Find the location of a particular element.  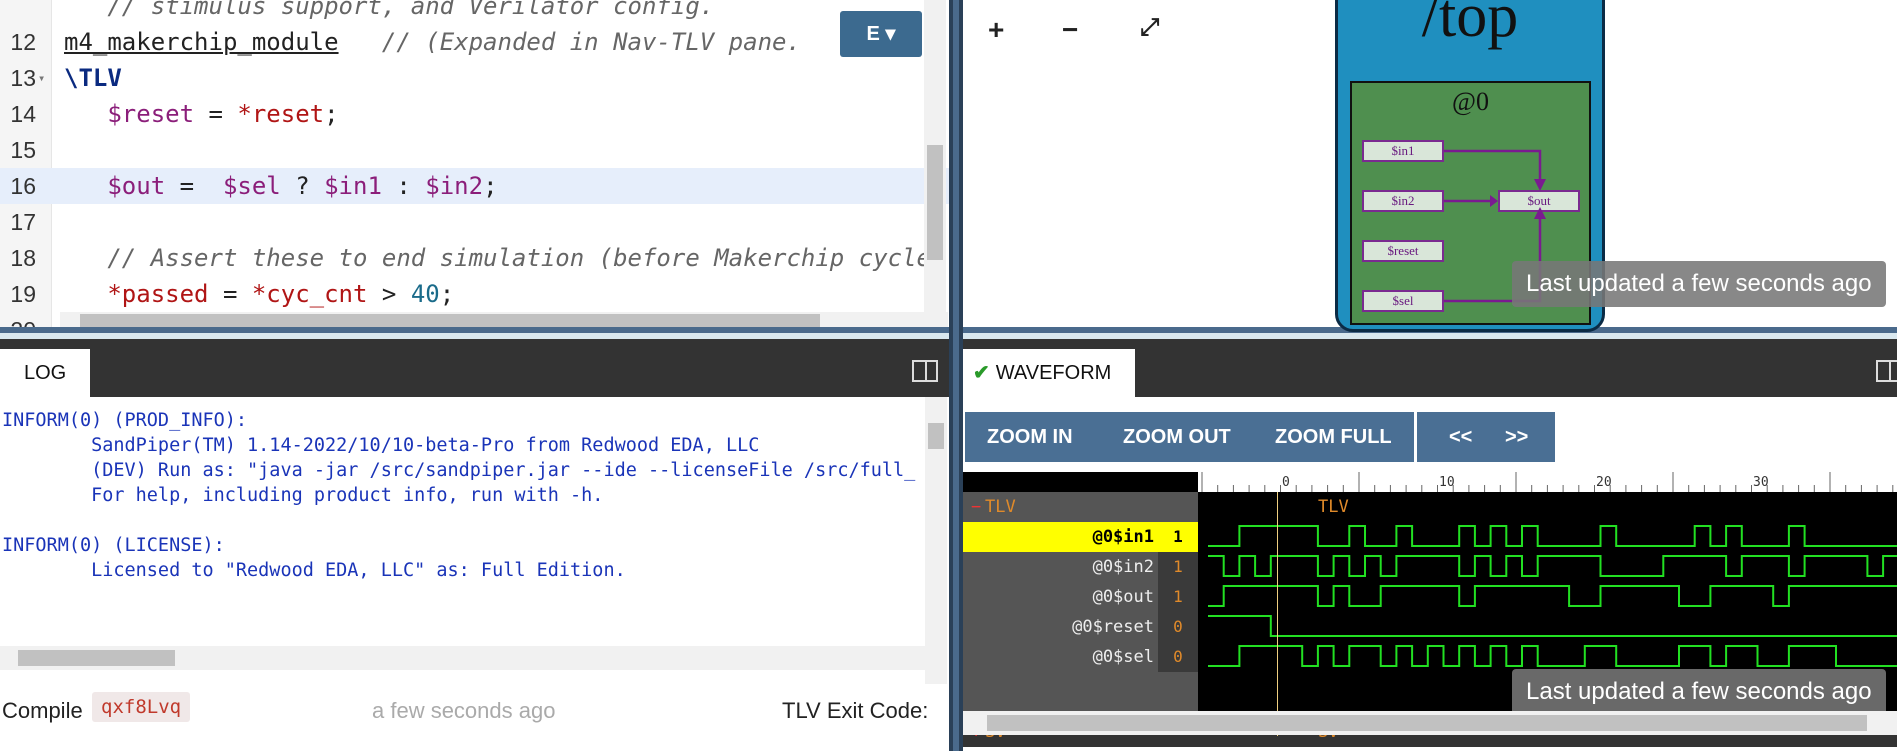

collapse-icon: − is located at coordinates (976, 507).